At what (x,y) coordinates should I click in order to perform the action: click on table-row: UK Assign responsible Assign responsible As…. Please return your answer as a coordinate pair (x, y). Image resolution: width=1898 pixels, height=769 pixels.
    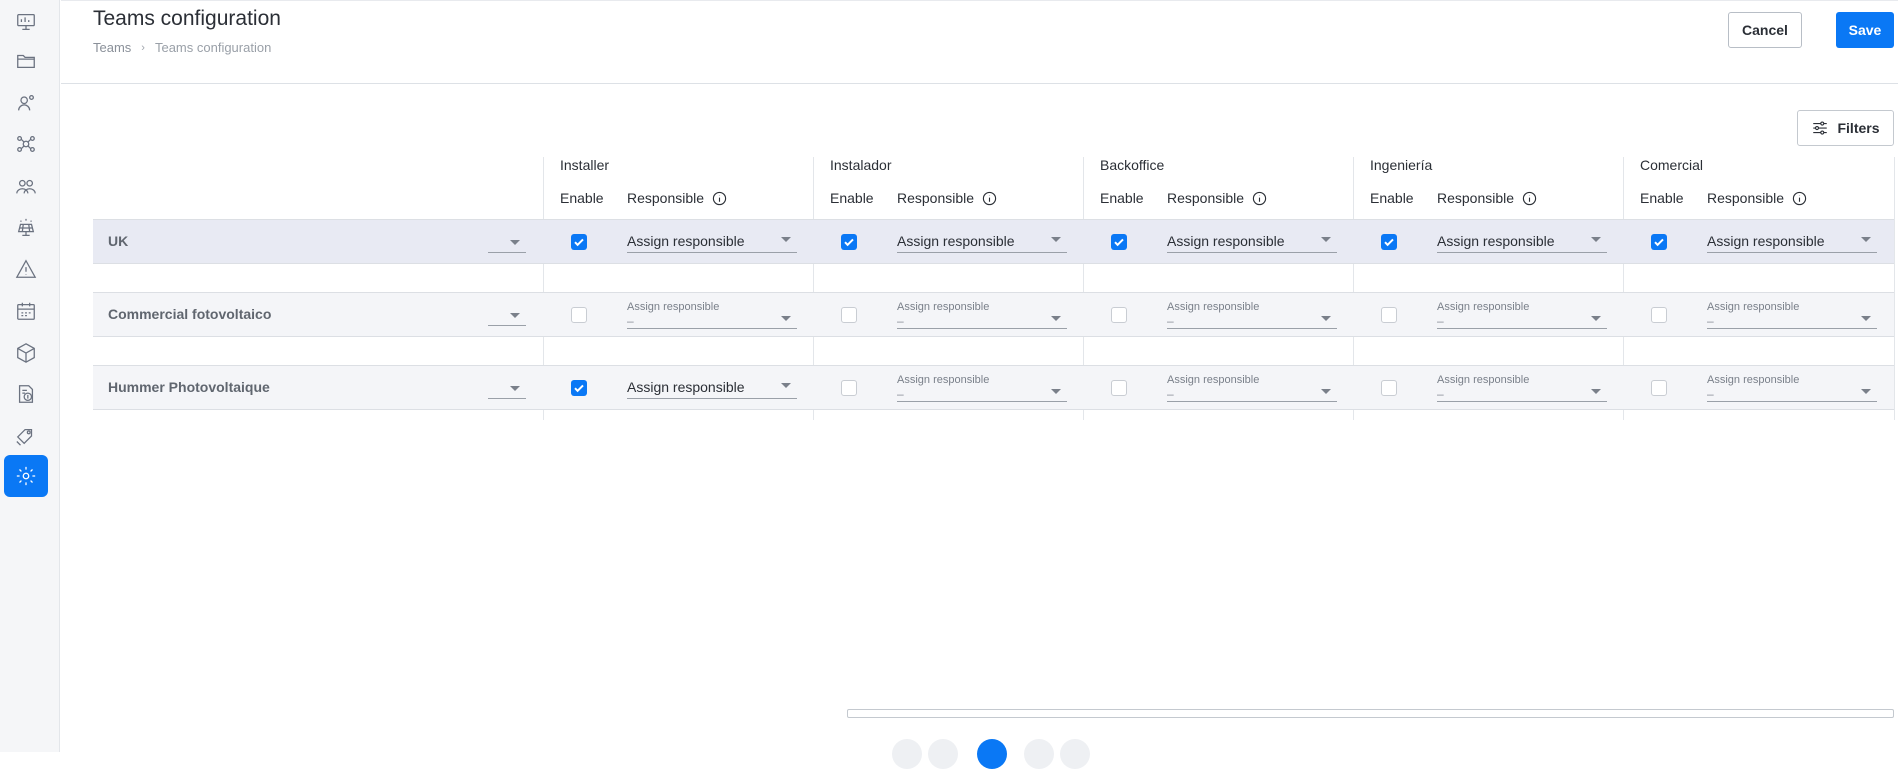
    Looking at the image, I should click on (993, 241).